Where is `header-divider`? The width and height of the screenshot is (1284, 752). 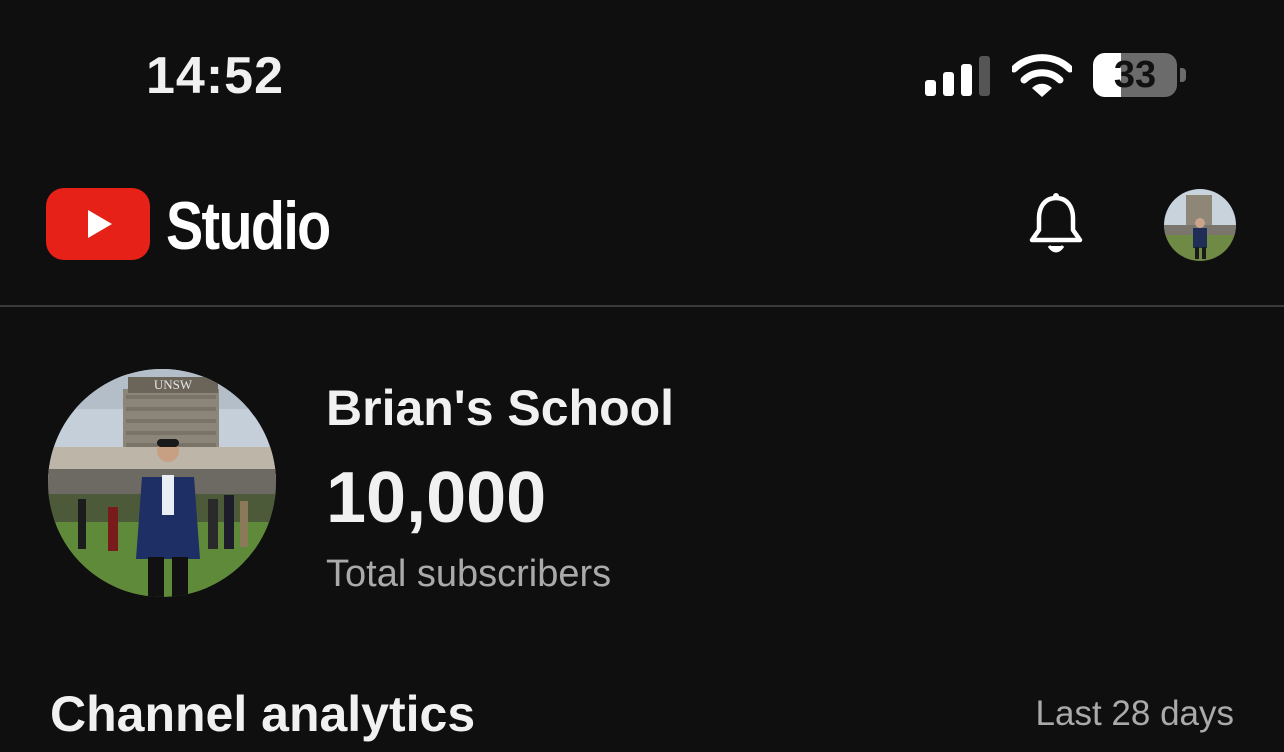 header-divider is located at coordinates (642, 306).